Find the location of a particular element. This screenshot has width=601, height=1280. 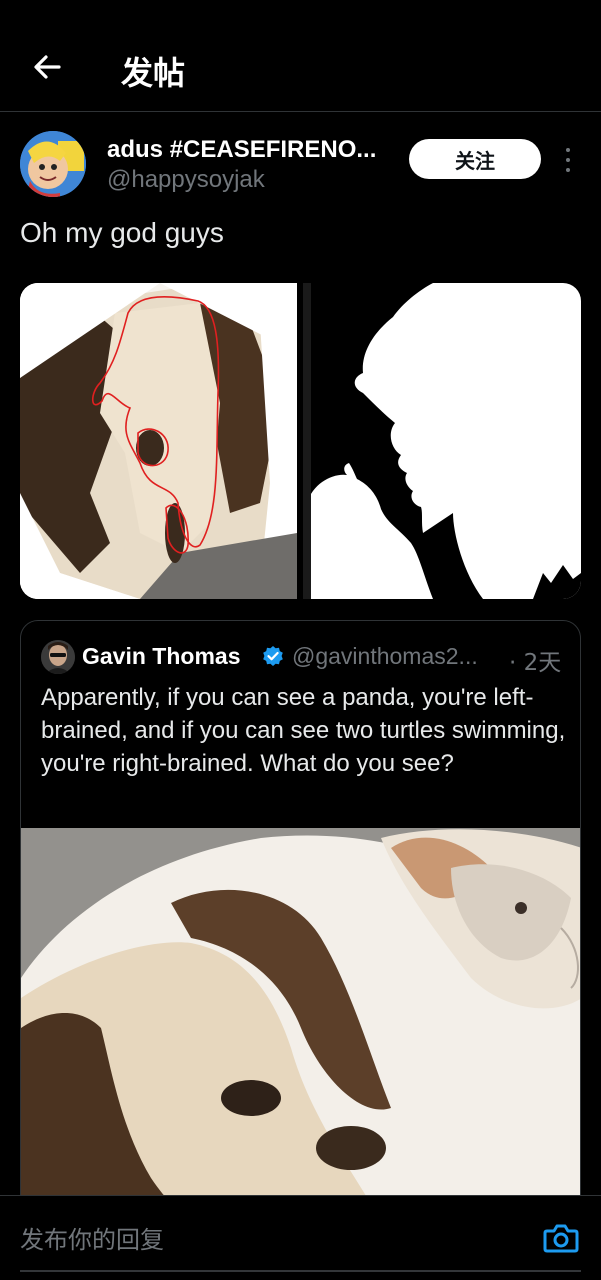

back-arrow-icon is located at coordinates (47, 67).